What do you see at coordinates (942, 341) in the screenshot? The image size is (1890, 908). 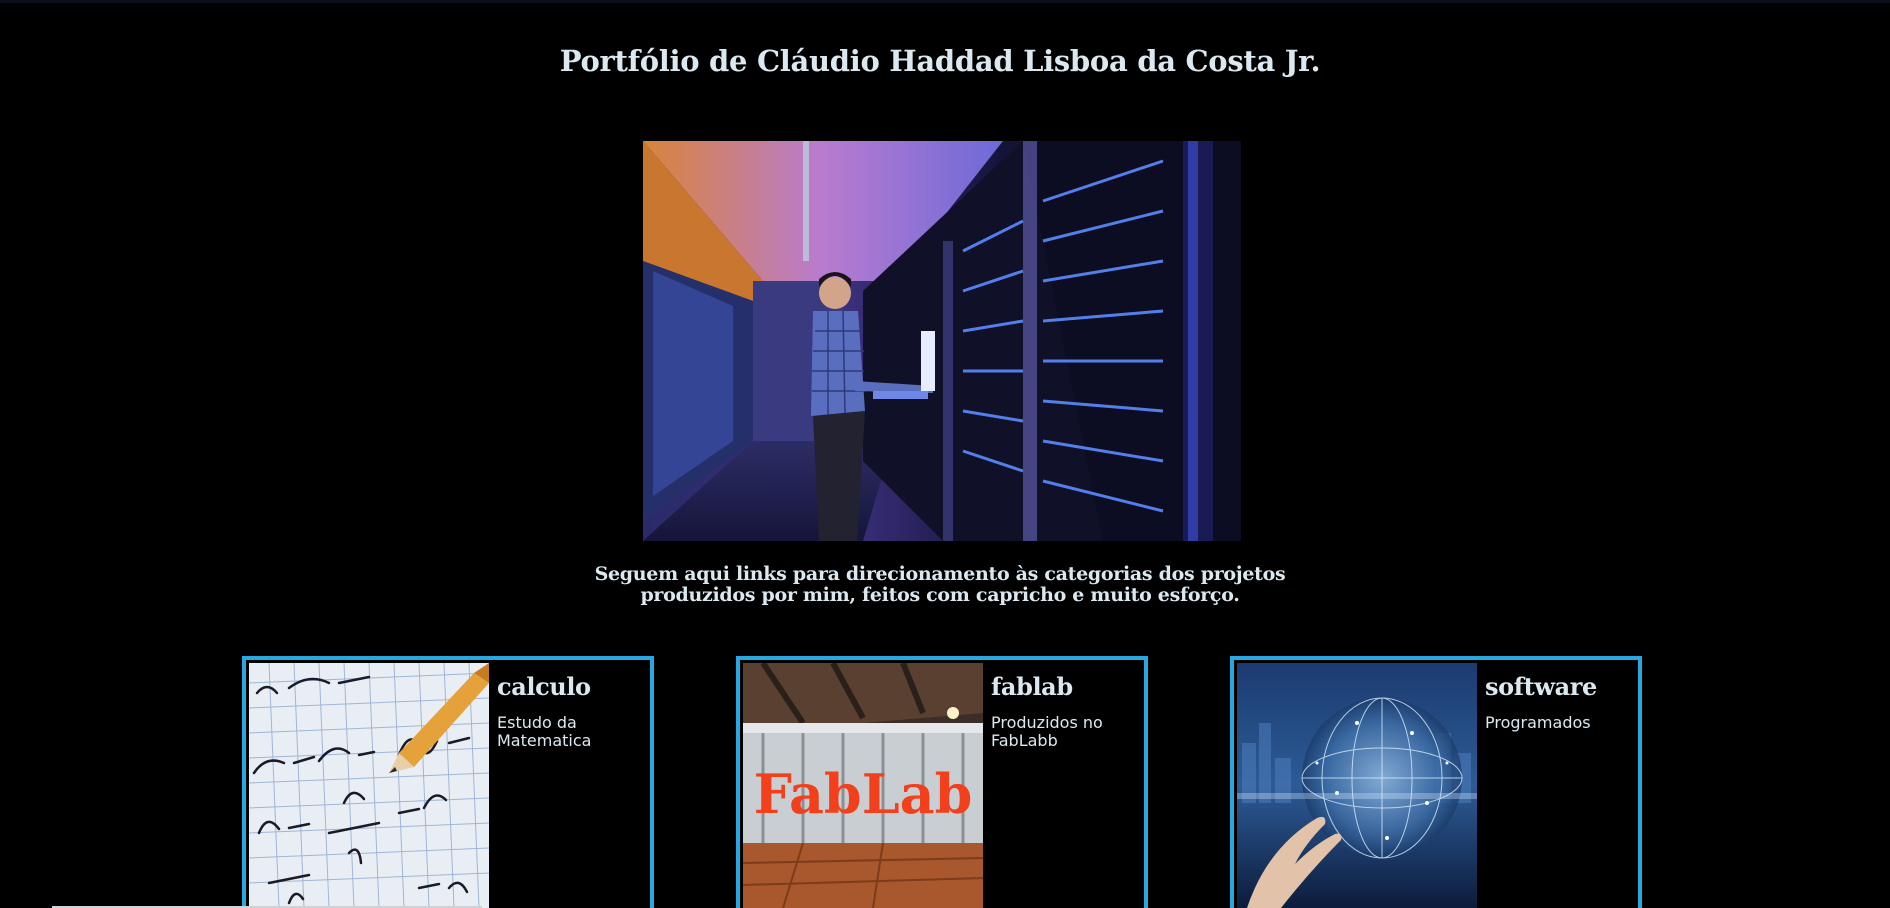 I see `hero-image` at bounding box center [942, 341].